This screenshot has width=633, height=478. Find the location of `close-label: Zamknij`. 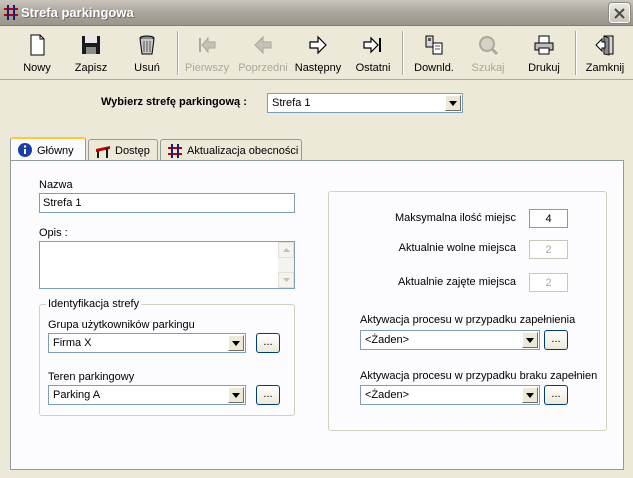

close-label: Zamknij is located at coordinates (605, 68).